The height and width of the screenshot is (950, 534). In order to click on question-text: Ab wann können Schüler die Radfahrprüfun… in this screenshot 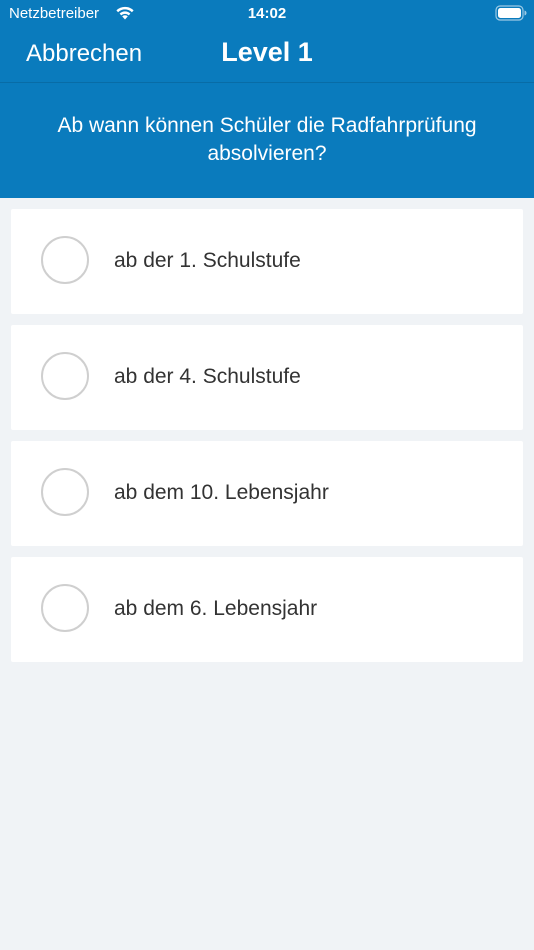, I will do `click(267, 139)`.